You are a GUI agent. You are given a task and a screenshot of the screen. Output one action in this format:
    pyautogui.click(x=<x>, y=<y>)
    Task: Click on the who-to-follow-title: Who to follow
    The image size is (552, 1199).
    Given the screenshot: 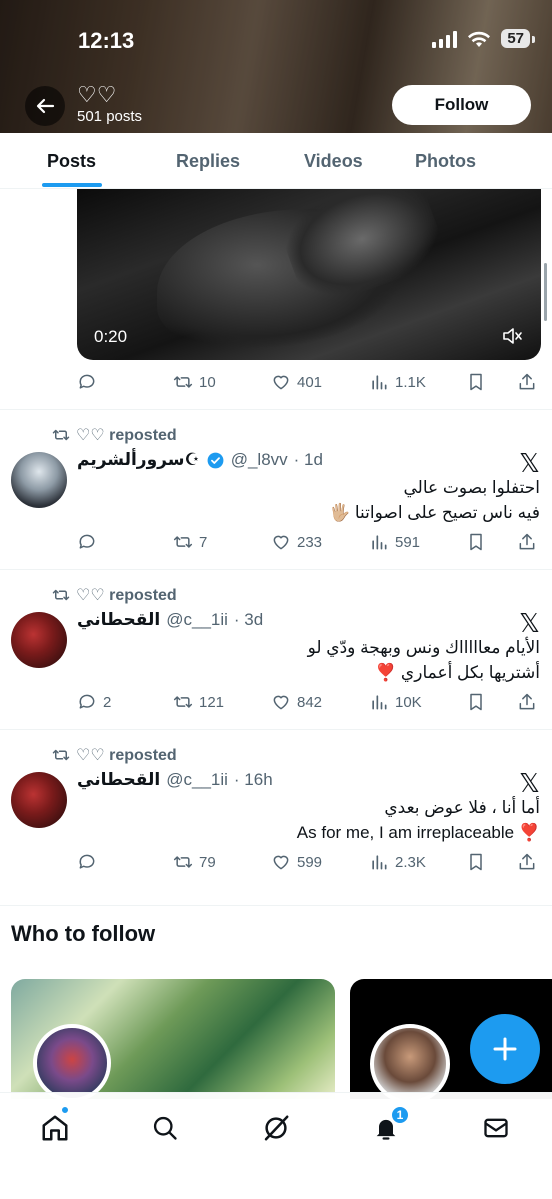 What is the action you would take?
    pyautogui.click(x=83, y=933)
    